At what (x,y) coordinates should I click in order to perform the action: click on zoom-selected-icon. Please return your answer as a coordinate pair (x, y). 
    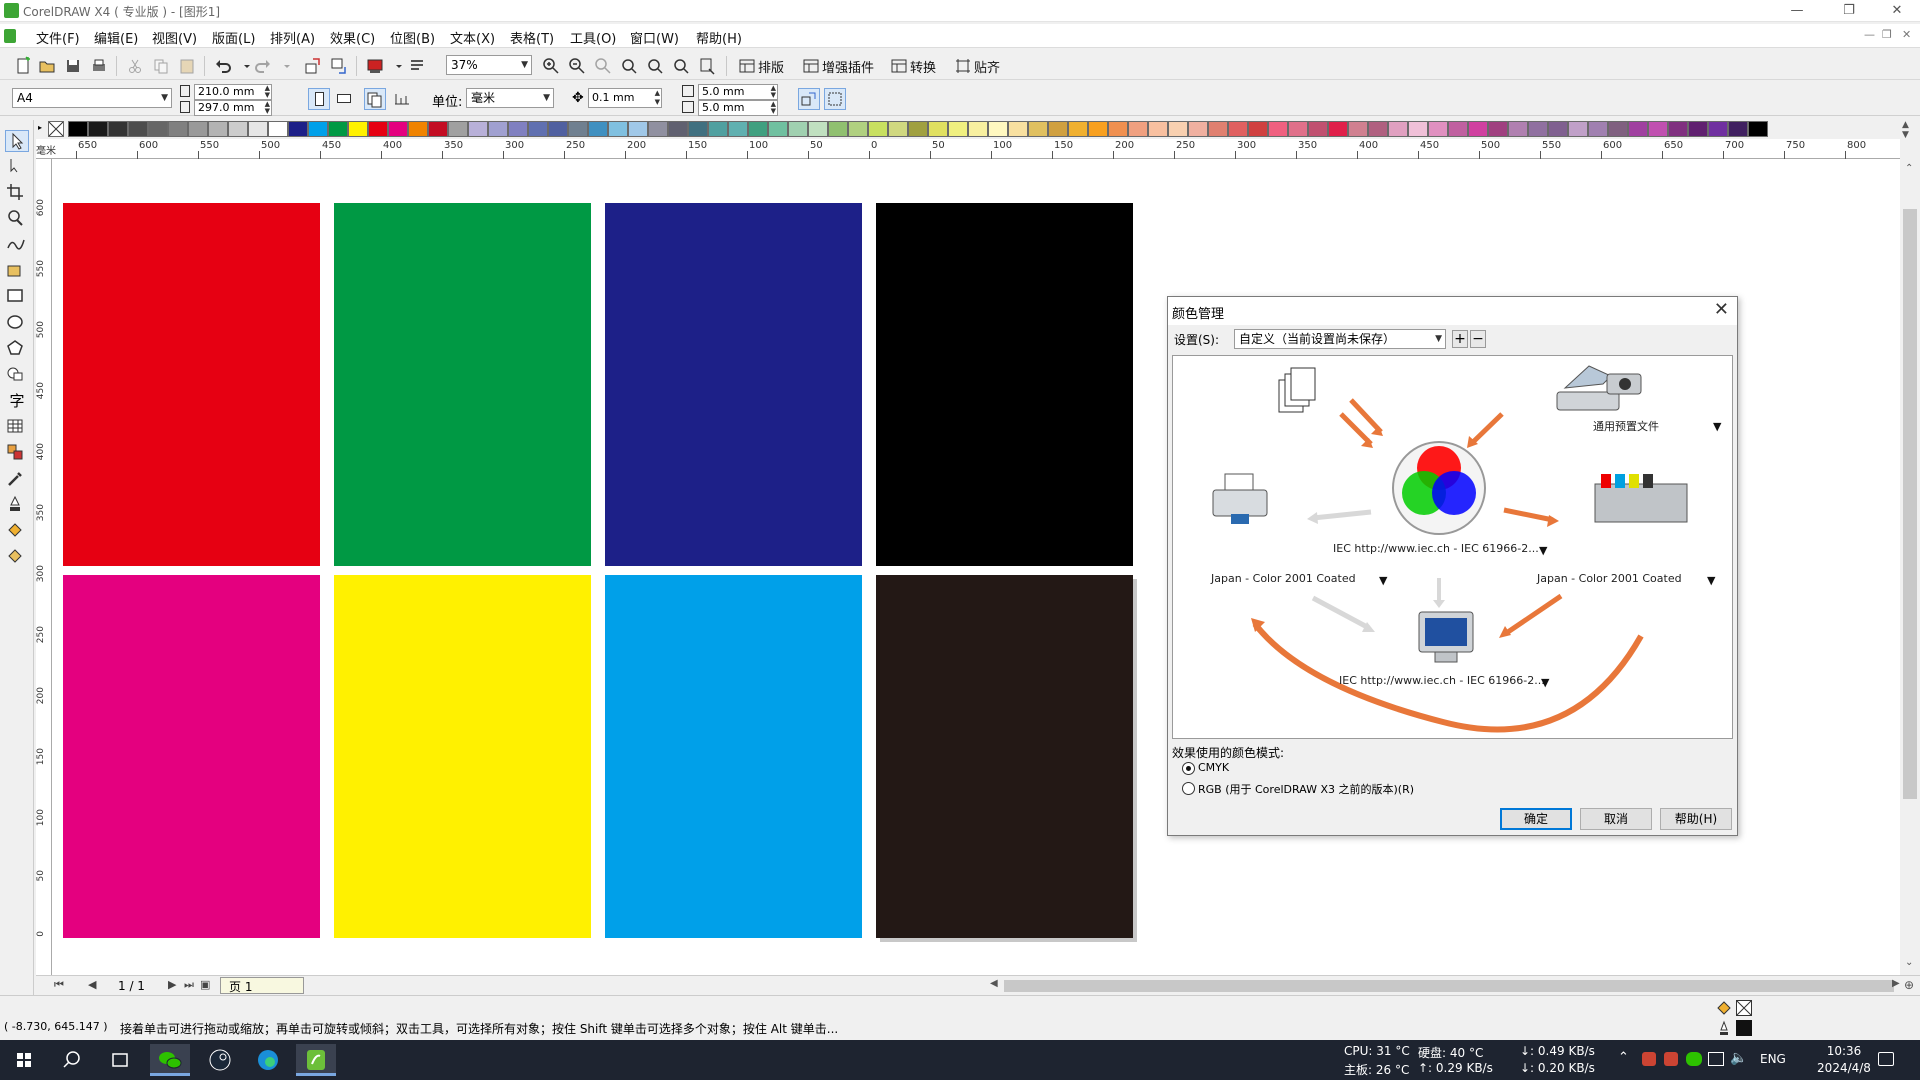
    Looking at the image, I should click on (602, 65).